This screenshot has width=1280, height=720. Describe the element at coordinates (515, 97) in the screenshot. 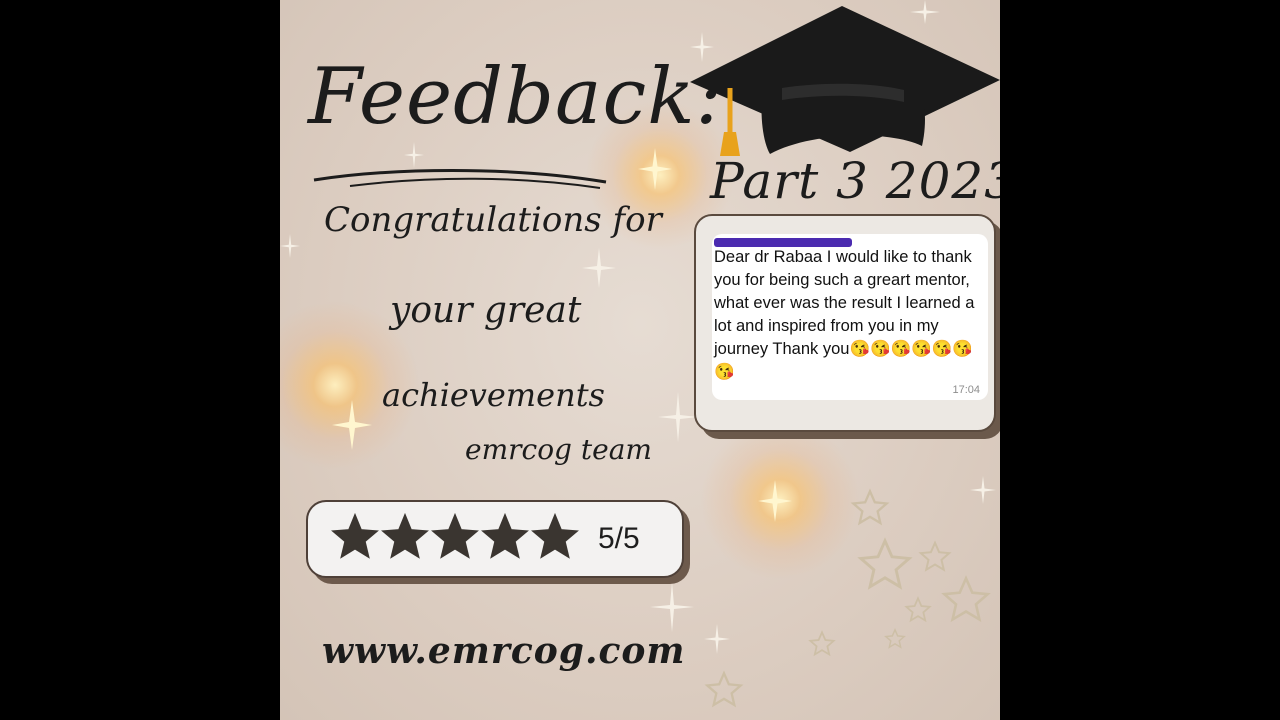

I see `feedback-title: Feedback:` at that location.